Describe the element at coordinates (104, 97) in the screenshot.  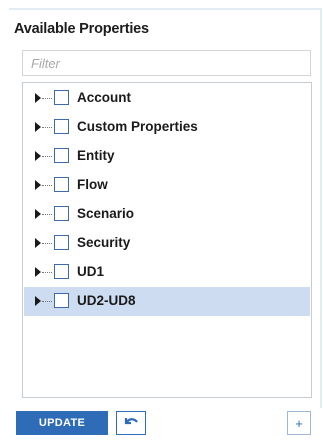
I see `tree-item-label: Account` at that location.